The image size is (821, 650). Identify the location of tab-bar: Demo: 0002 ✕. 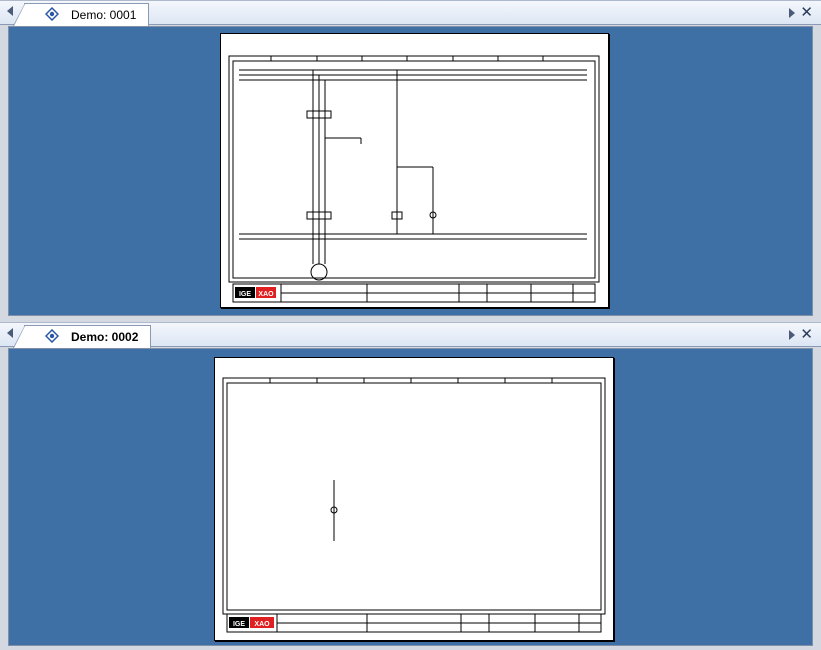
(410, 335).